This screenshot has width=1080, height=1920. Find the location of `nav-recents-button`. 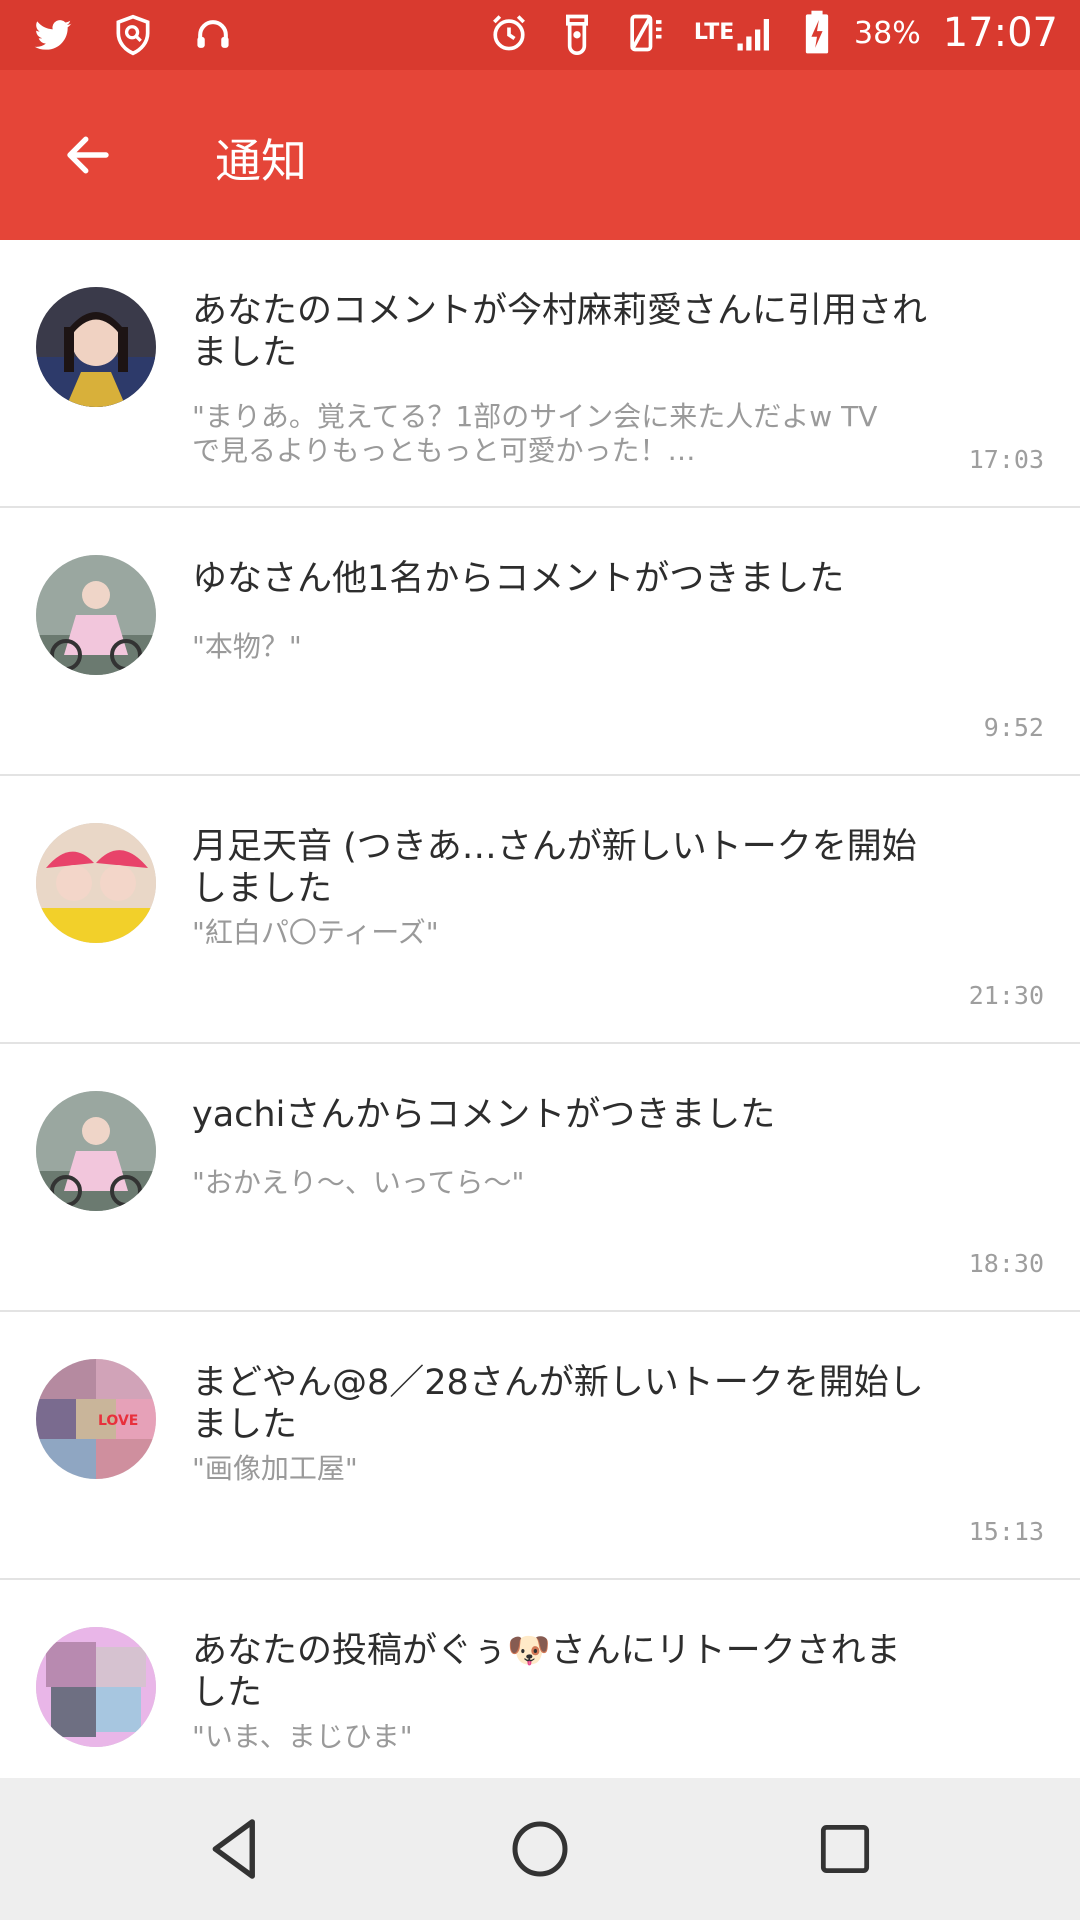

nav-recents-button is located at coordinates (845, 1849).